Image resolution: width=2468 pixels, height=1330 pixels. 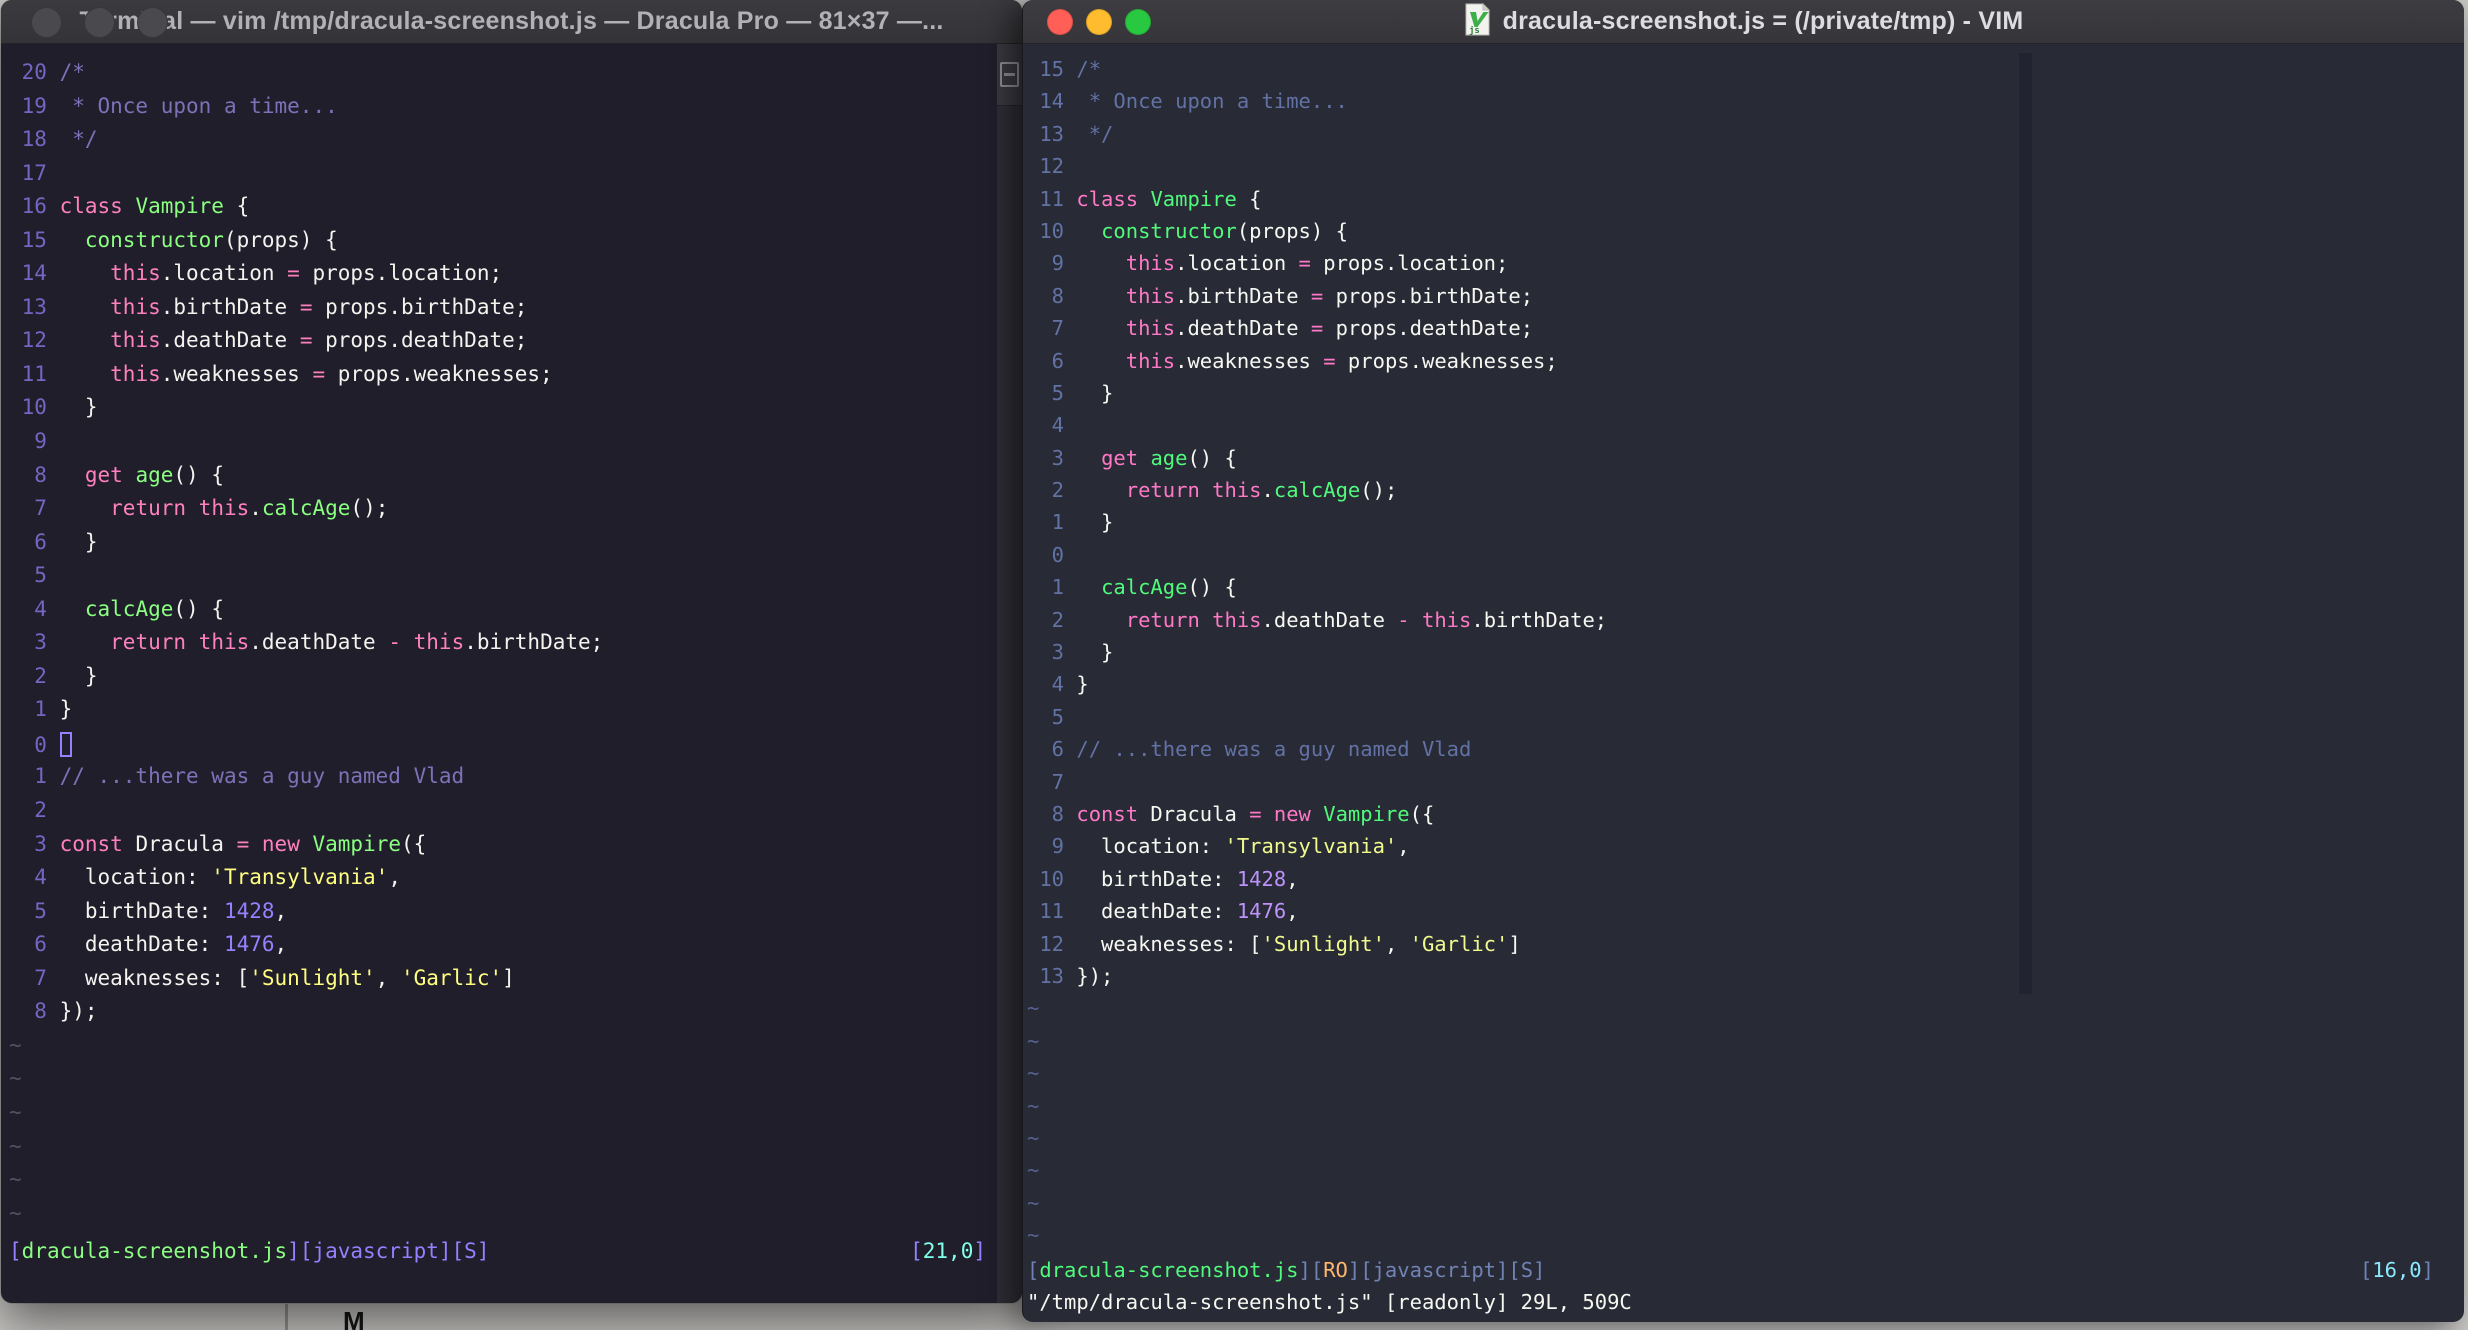 I want to click on code-line: 18 */, so click(x=502, y=140).